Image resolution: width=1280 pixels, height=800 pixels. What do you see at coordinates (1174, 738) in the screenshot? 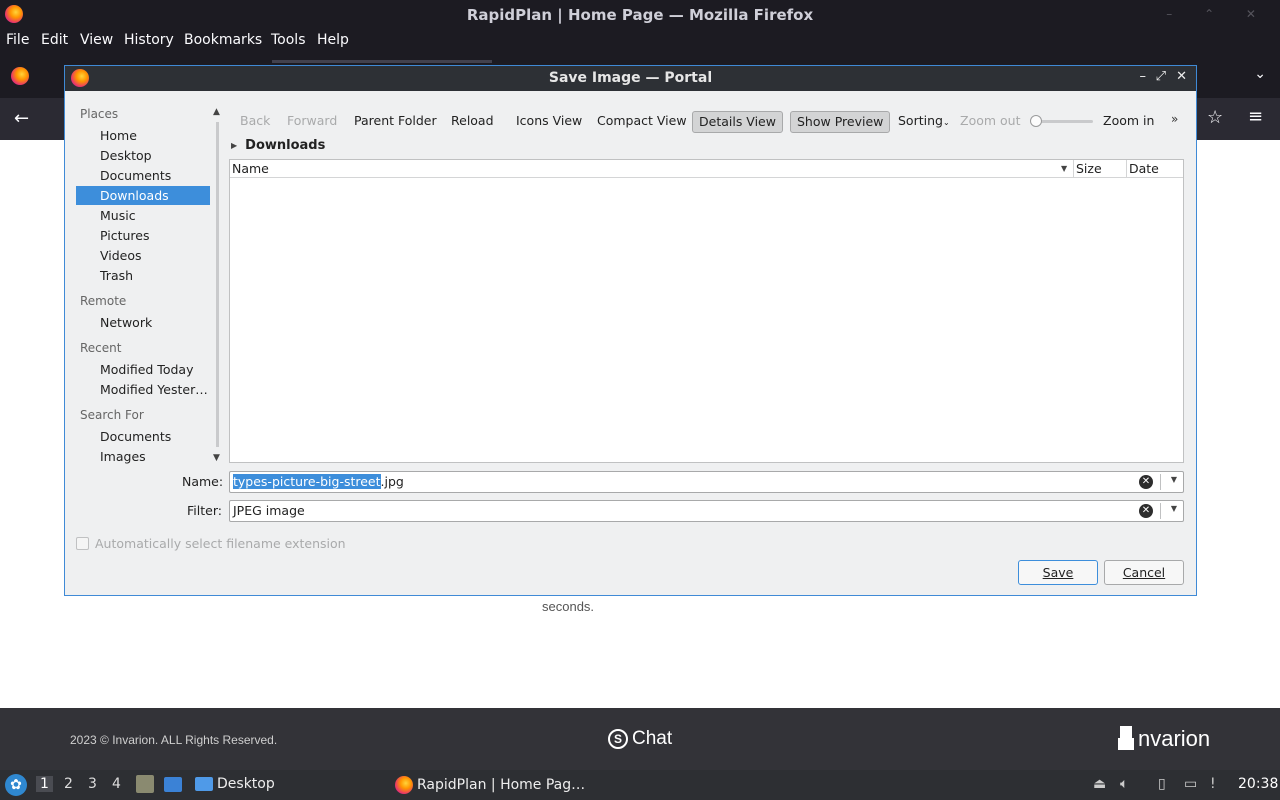
I see `brand-text: nvarion` at bounding box center [1174, 738].